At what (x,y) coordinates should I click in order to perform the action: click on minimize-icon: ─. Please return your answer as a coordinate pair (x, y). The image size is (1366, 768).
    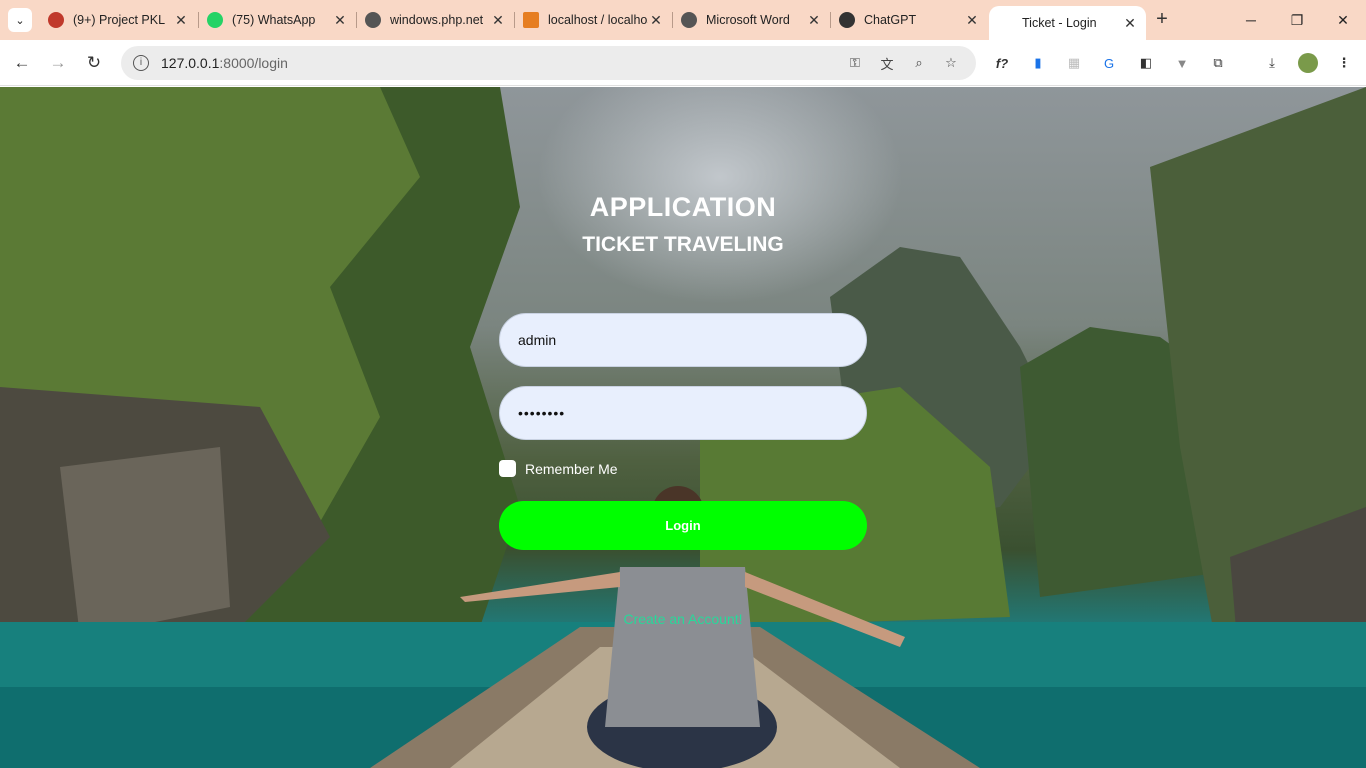
    Looking at the image, I should click on (1251, 20).